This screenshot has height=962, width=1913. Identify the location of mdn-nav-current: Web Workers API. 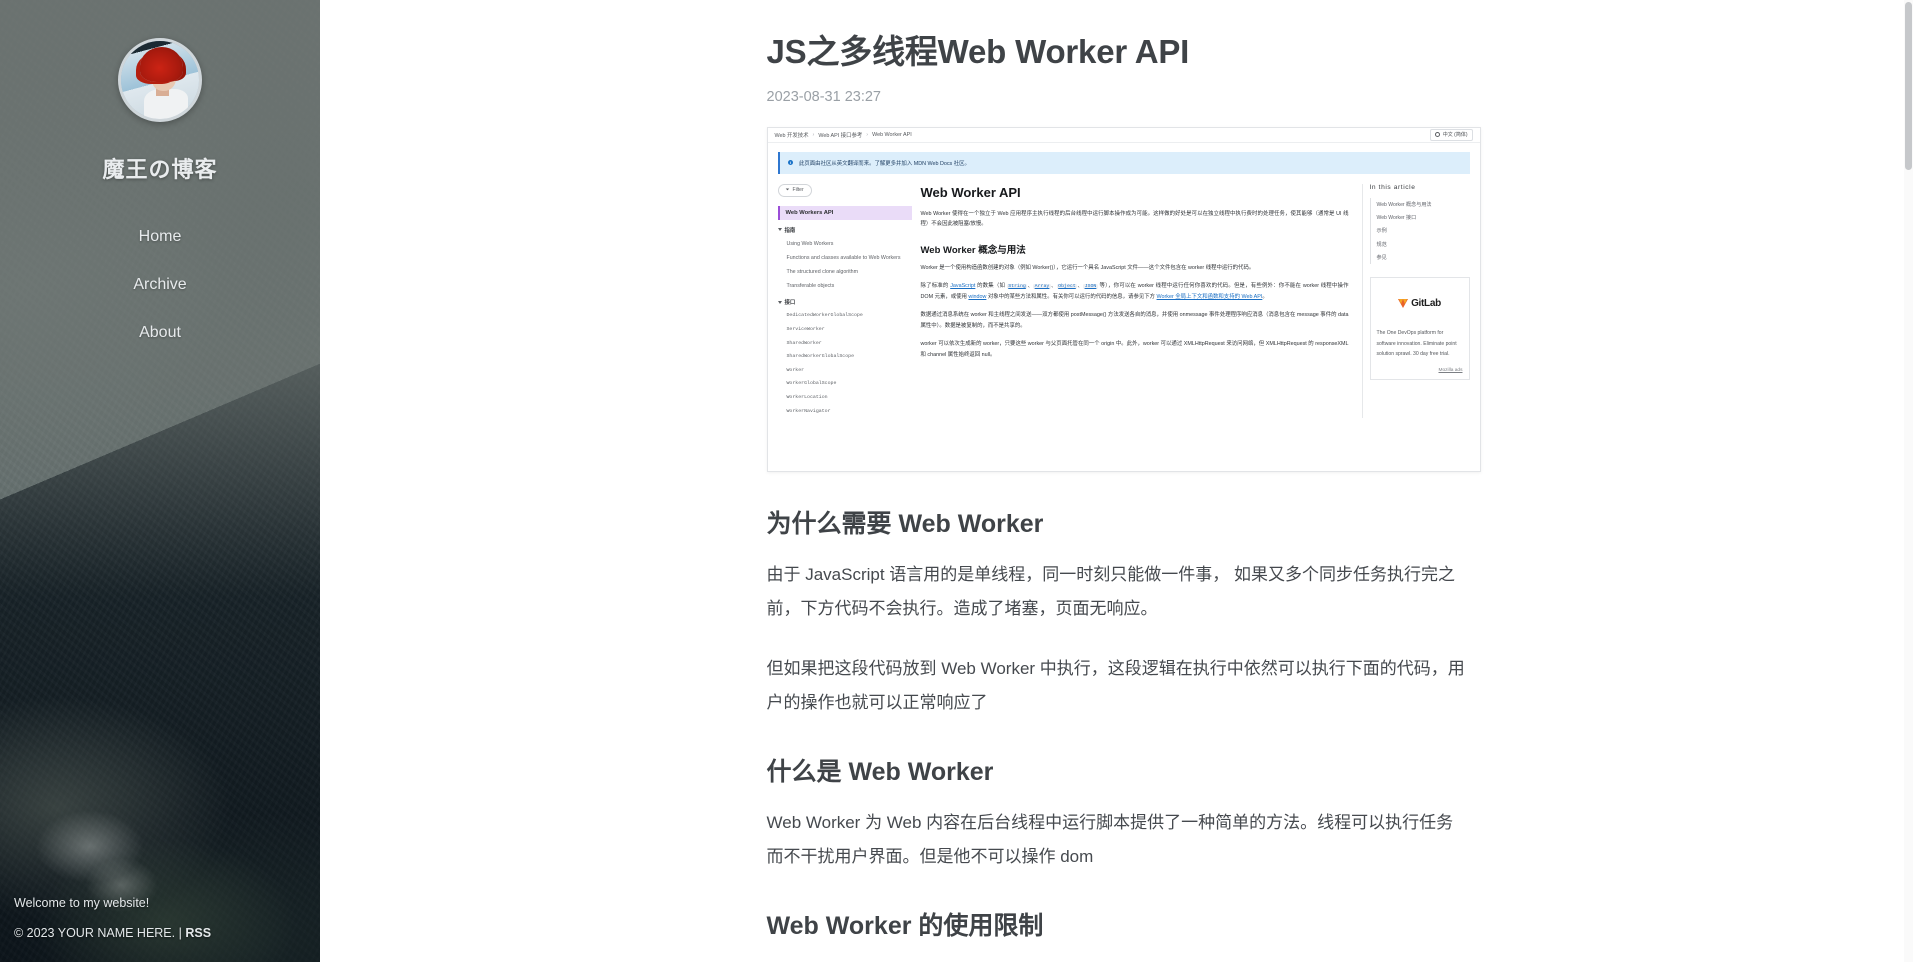
(844, 212).